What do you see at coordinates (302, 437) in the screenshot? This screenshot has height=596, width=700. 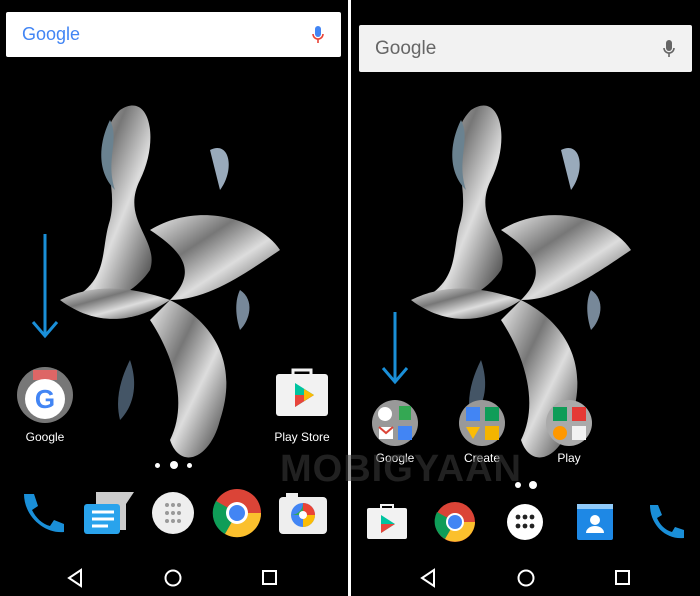 I see `play-store-label: Play Store` at bounding box center [302, 437].